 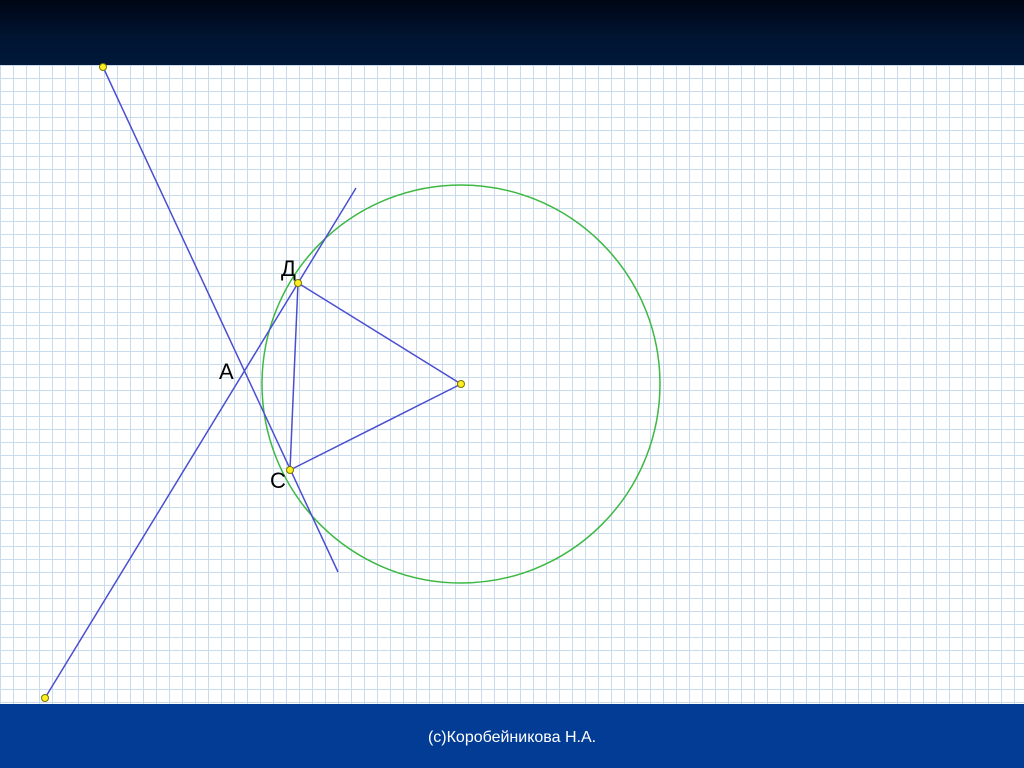 I want to click on radius-od, so click(x=379, y=333).